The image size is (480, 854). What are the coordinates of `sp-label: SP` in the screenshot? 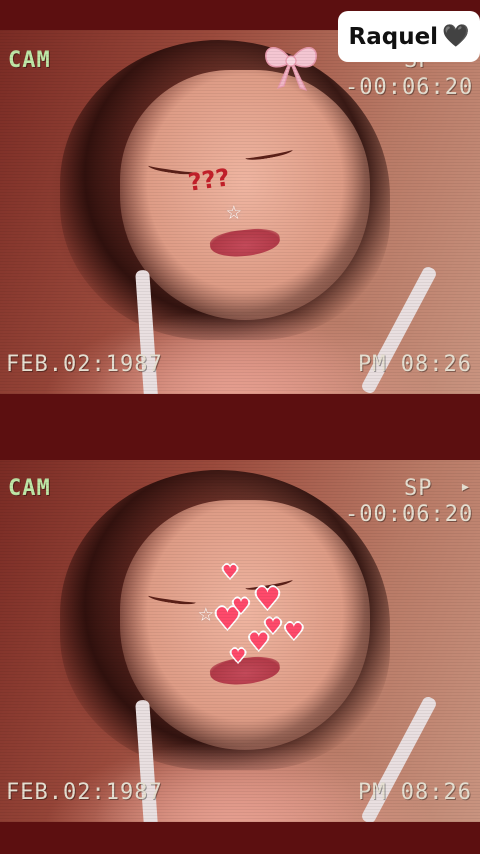 It's located at (418, 488).